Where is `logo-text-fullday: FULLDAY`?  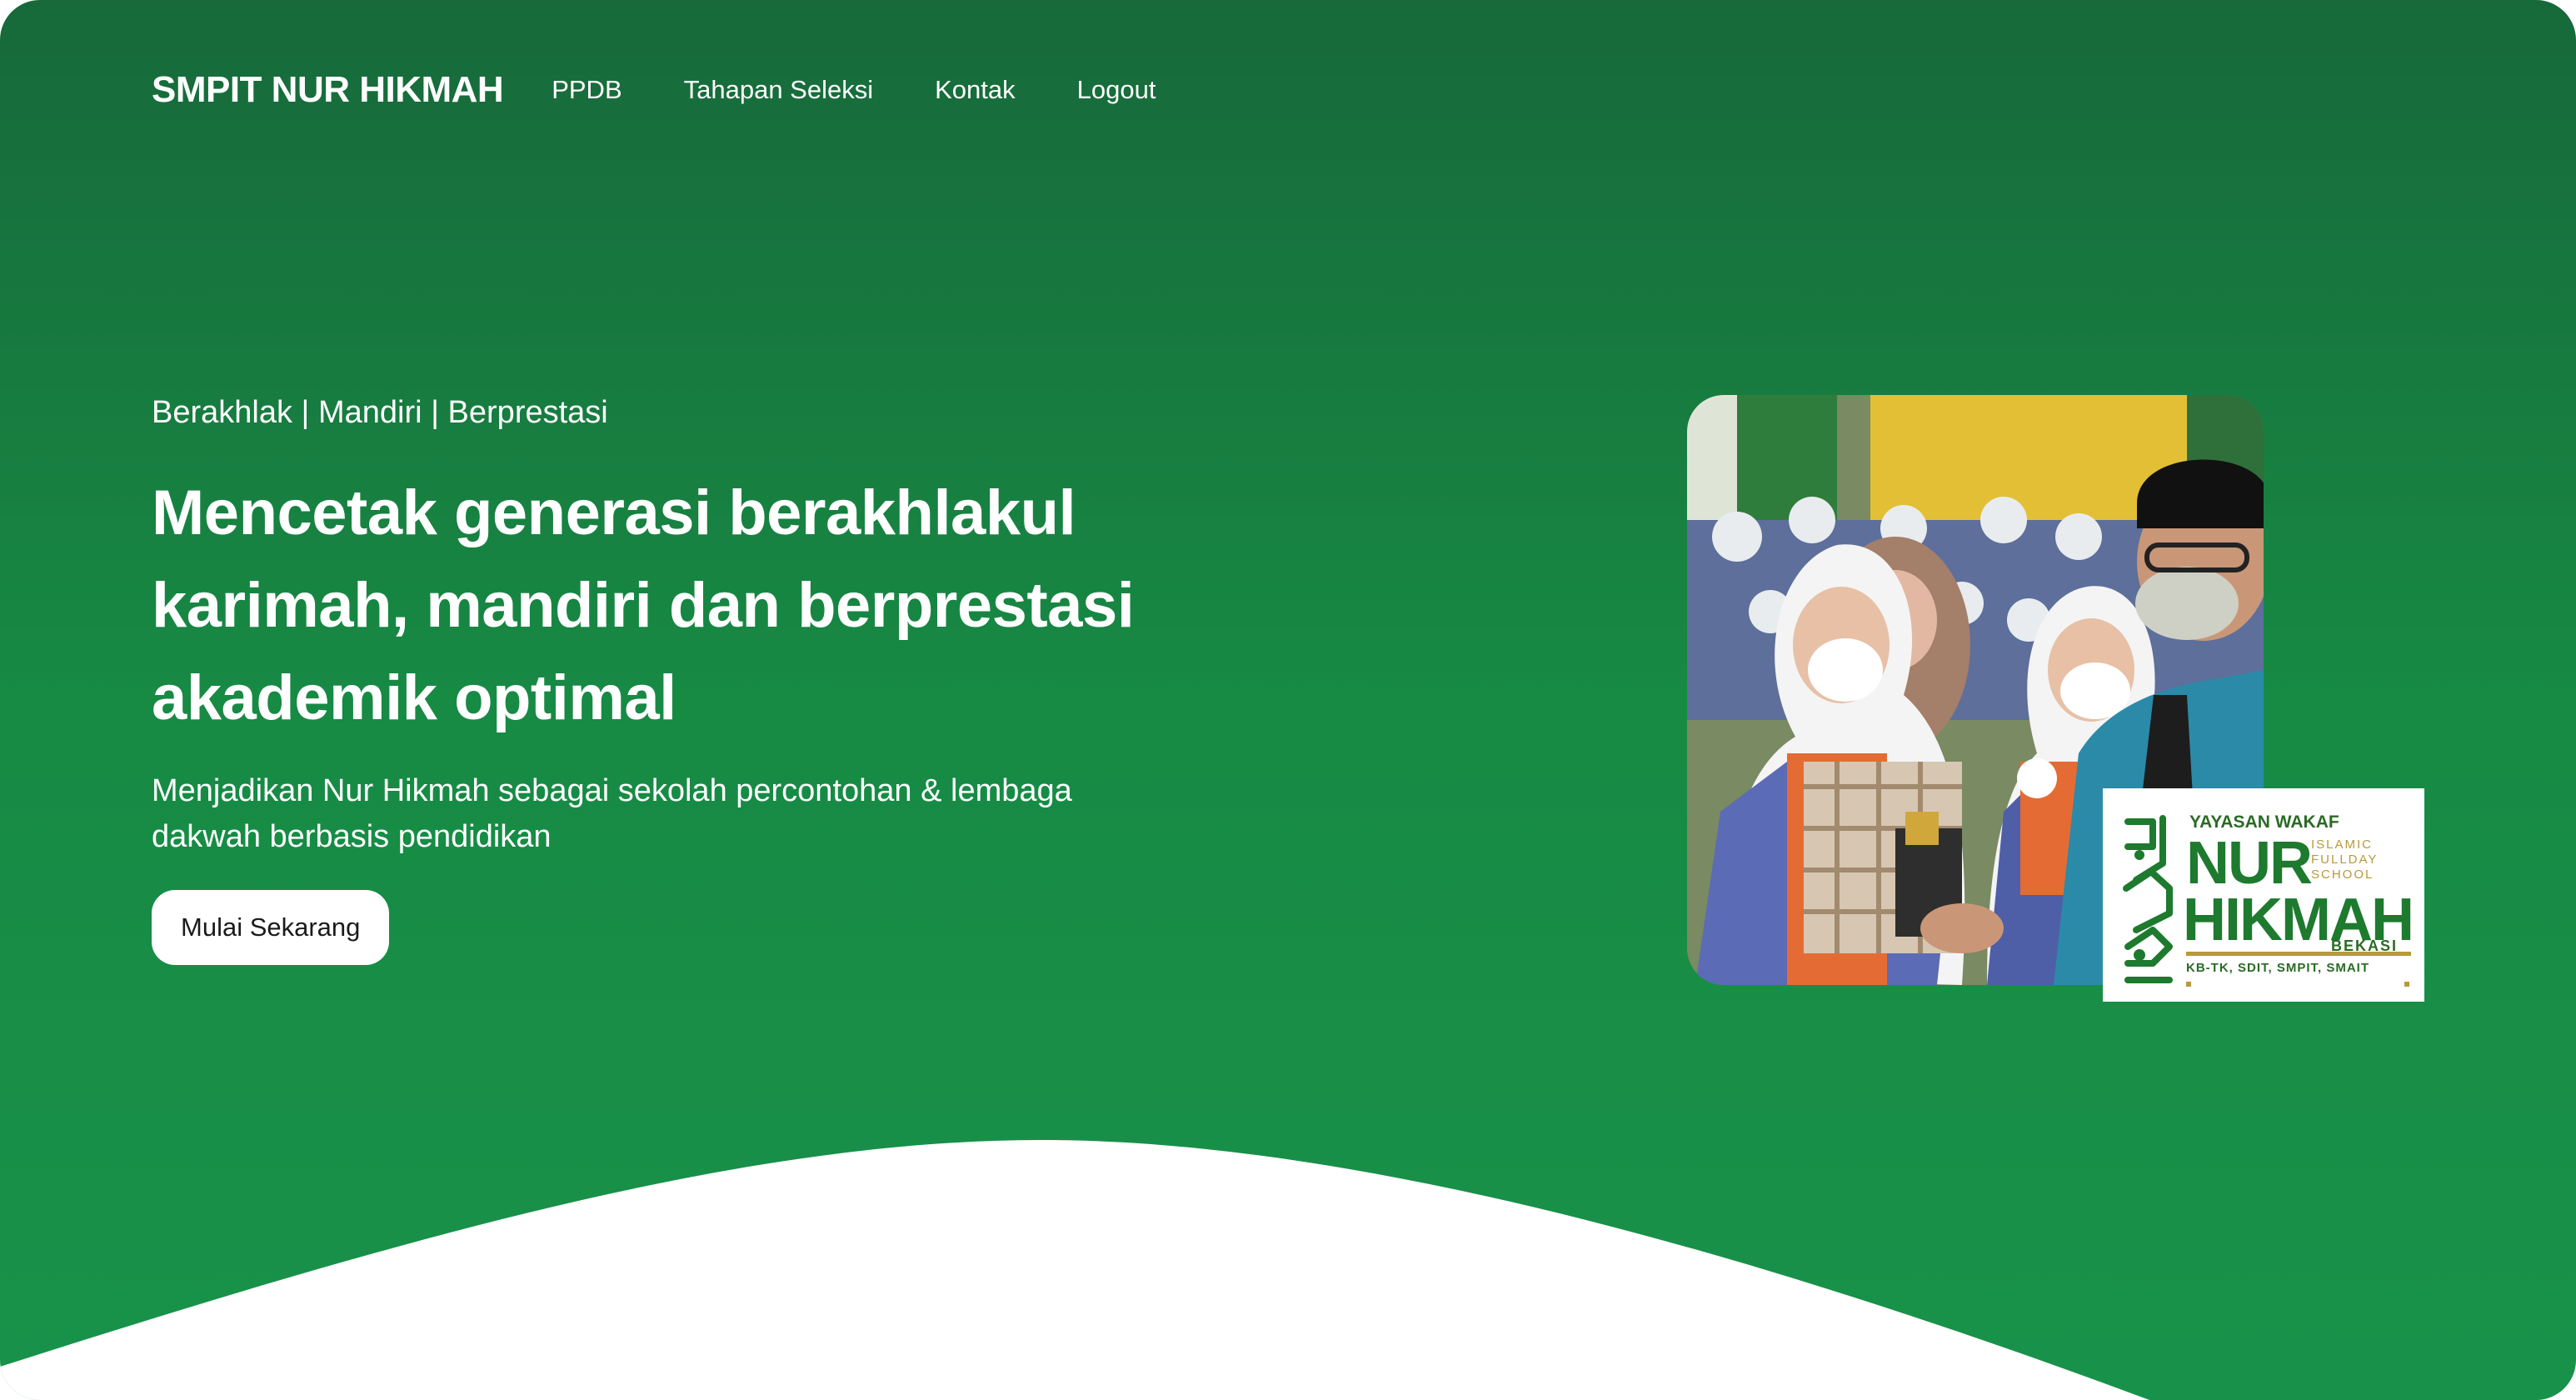 logo-text-fullday: FULLDAY is located at coordinates (2345, 859).